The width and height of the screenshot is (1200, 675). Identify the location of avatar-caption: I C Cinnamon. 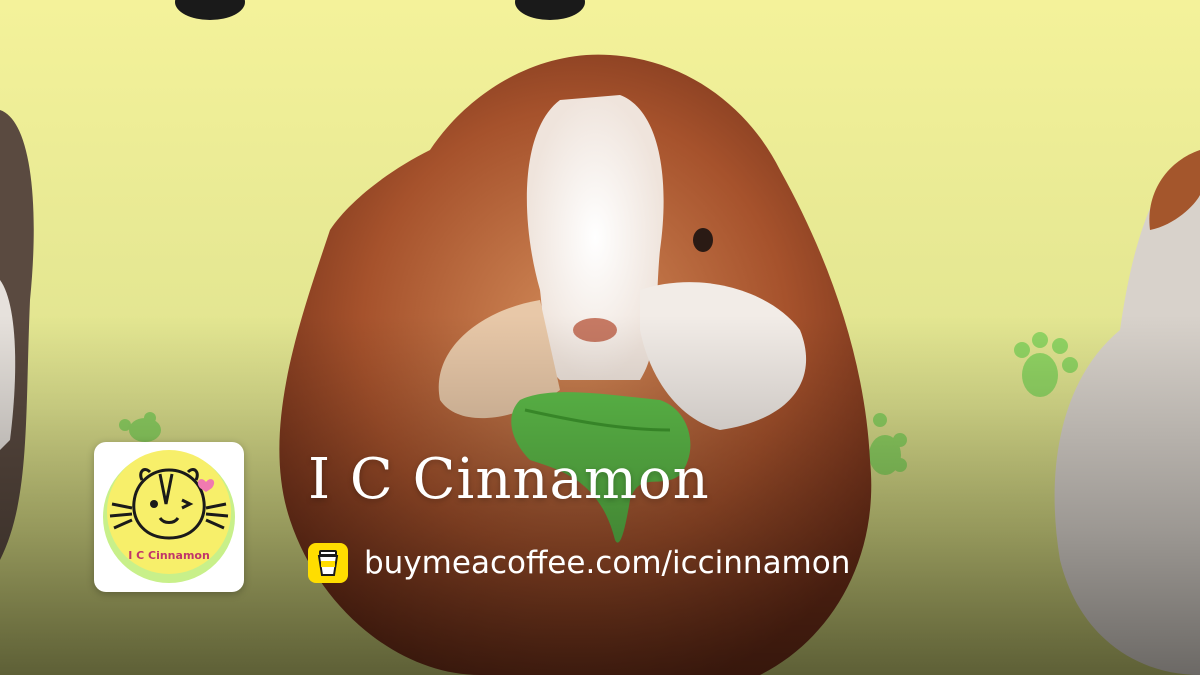
(169, 555).